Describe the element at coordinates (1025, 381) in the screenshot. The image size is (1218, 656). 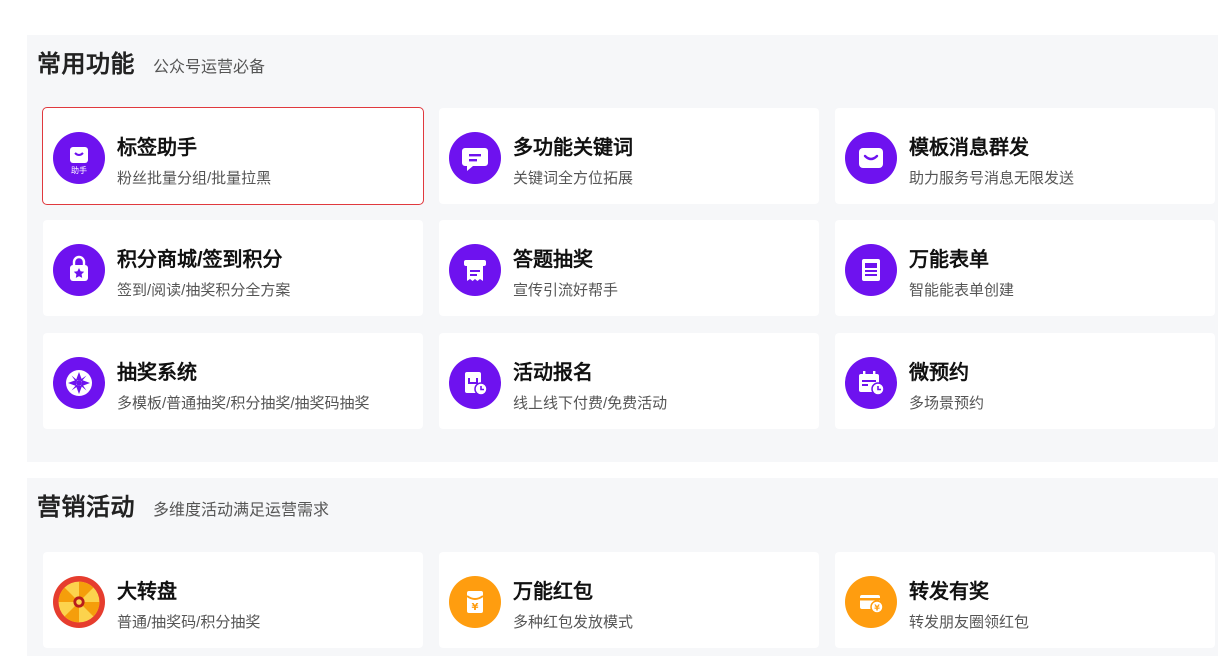
I see `feature-card-micro-booking: 微预约 多场景预约` at that location.